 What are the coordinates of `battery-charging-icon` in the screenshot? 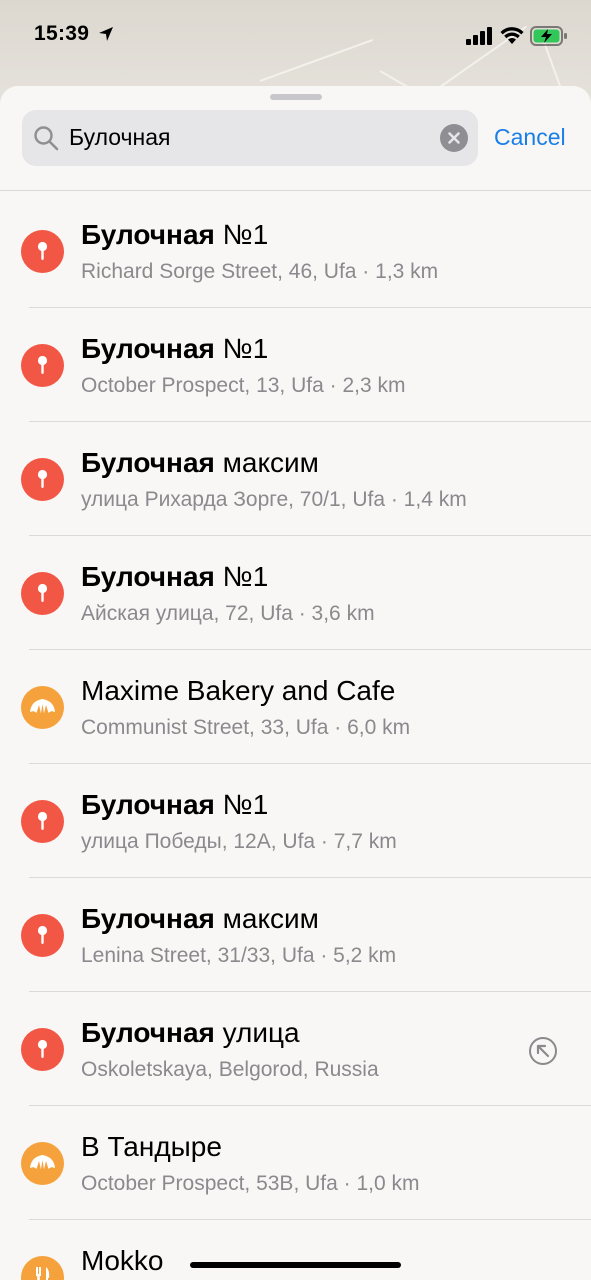 It's located at (548, 36).